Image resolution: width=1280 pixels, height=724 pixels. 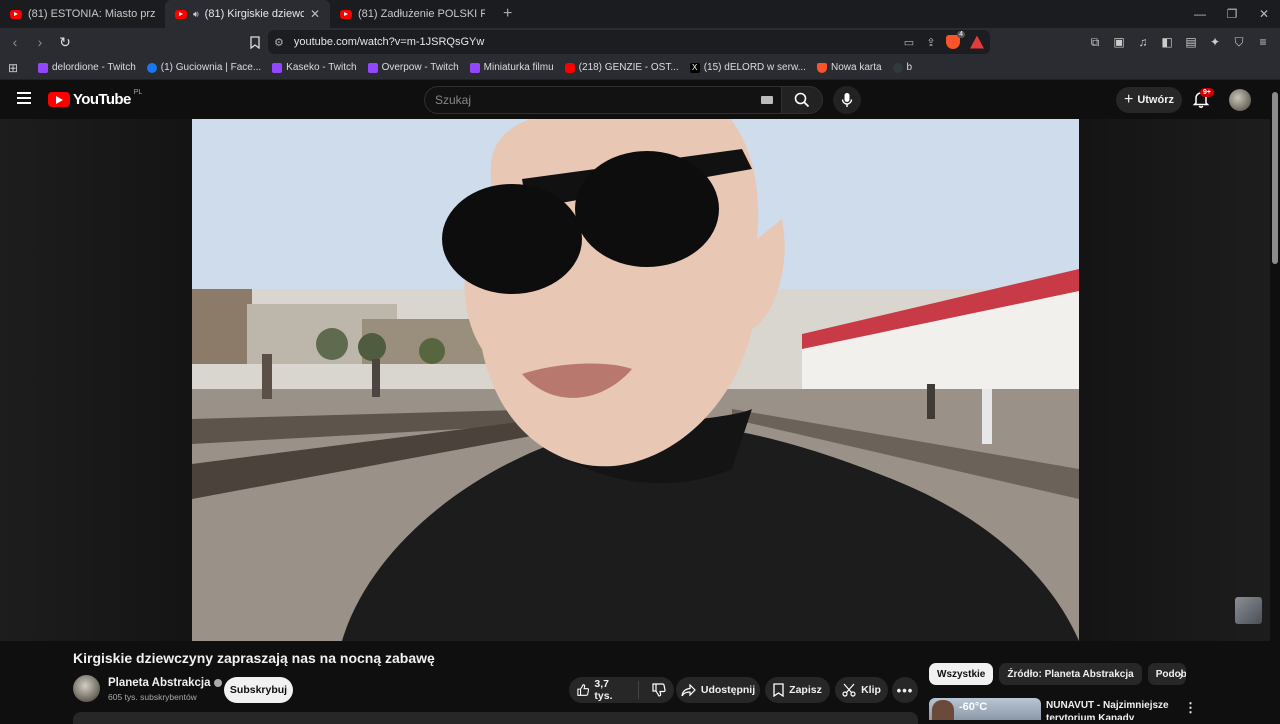 What do you see at coordinates (1275, 178) in the screenshot?
I see `scrollbar-thumb` at bounding box center [1275, 178].